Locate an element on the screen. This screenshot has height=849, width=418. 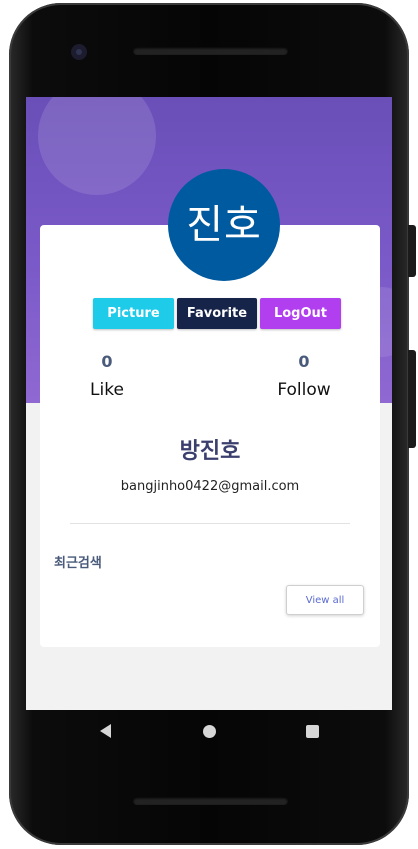
like-label: Like is located at coordinates (107, 390).